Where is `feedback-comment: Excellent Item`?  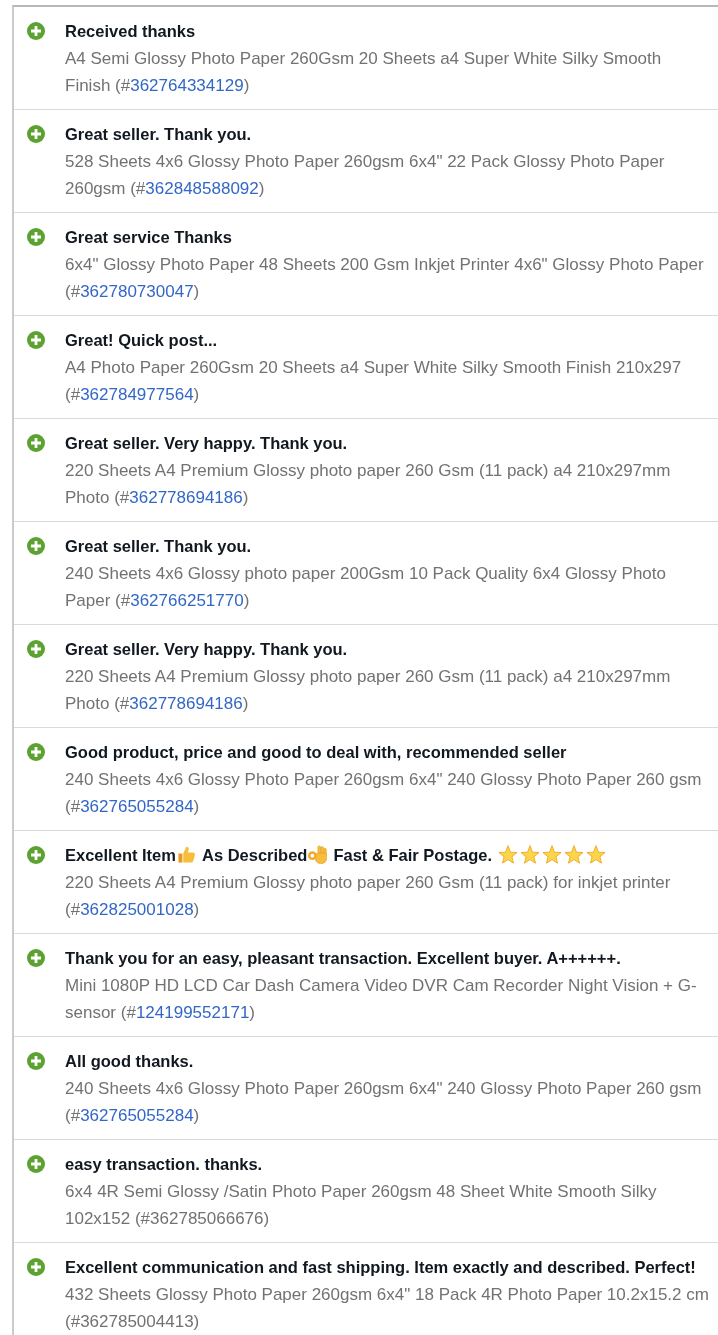
feedback-comment: Excellent Item is located at coordinates (120, 855).